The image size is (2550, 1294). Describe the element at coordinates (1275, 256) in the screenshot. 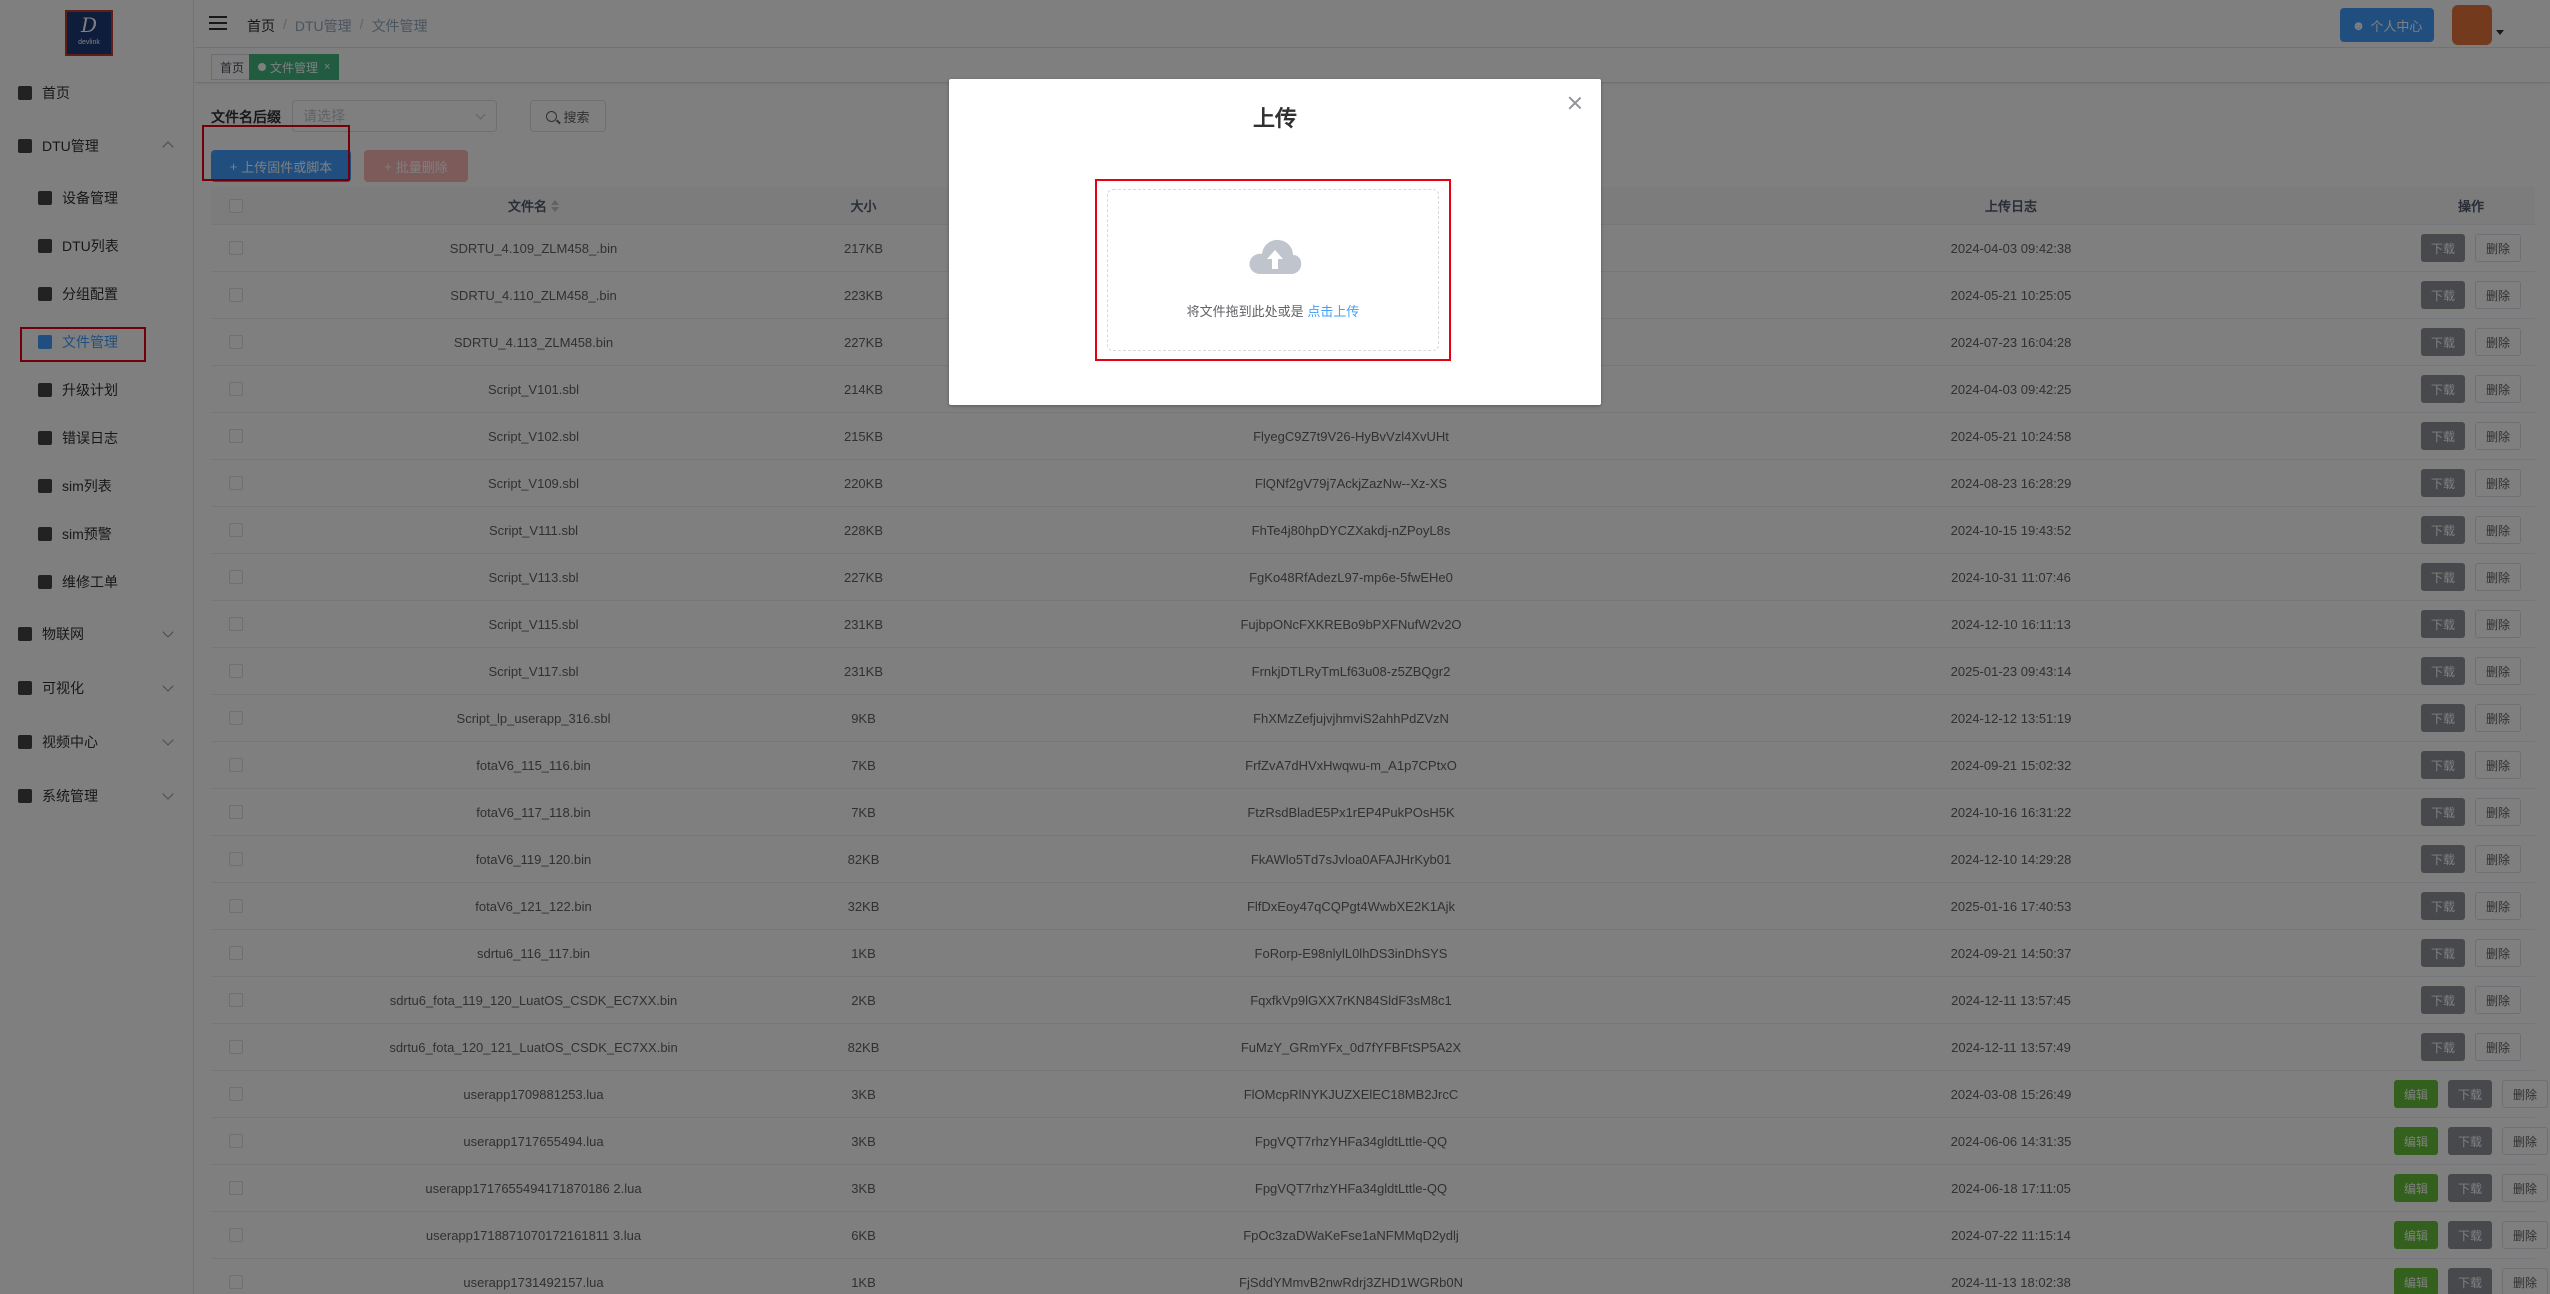

I see `cloud-upload-icon` at that location.